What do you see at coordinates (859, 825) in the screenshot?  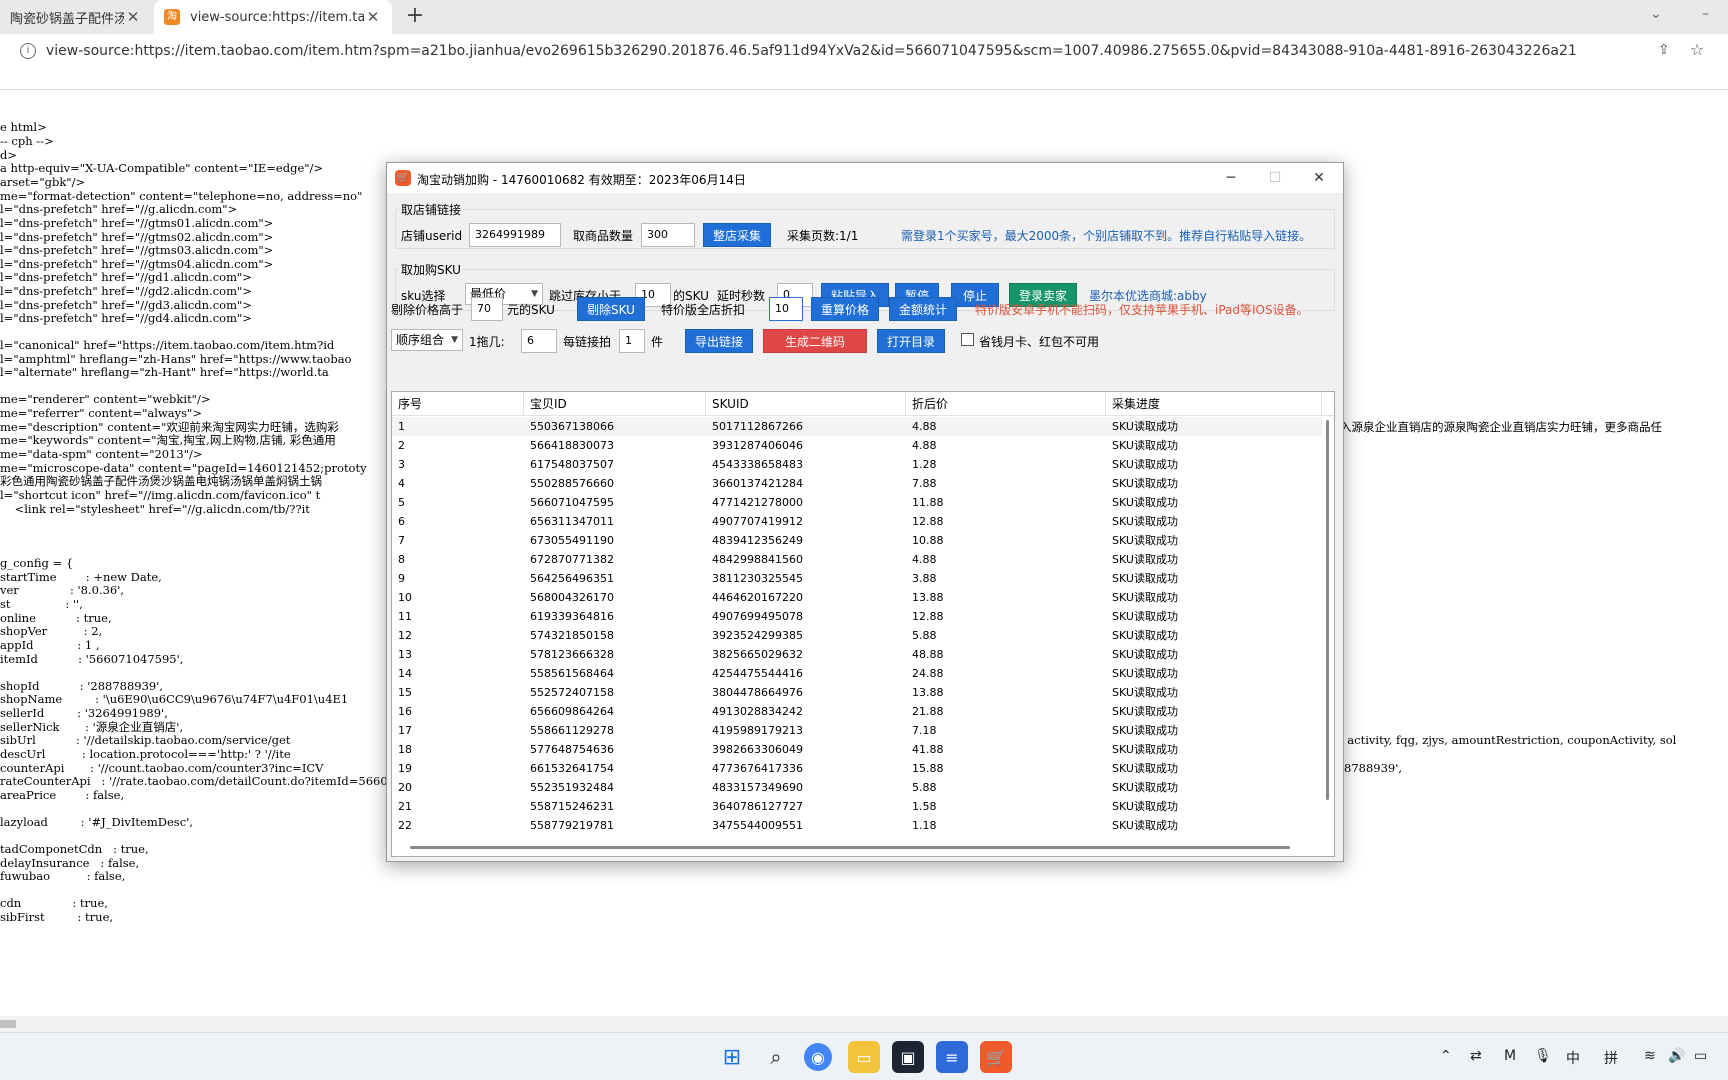 I see `table-row: 22 558779219781 3475544009551 1.18 SKU读取成功` at bounding box center [859, 825].